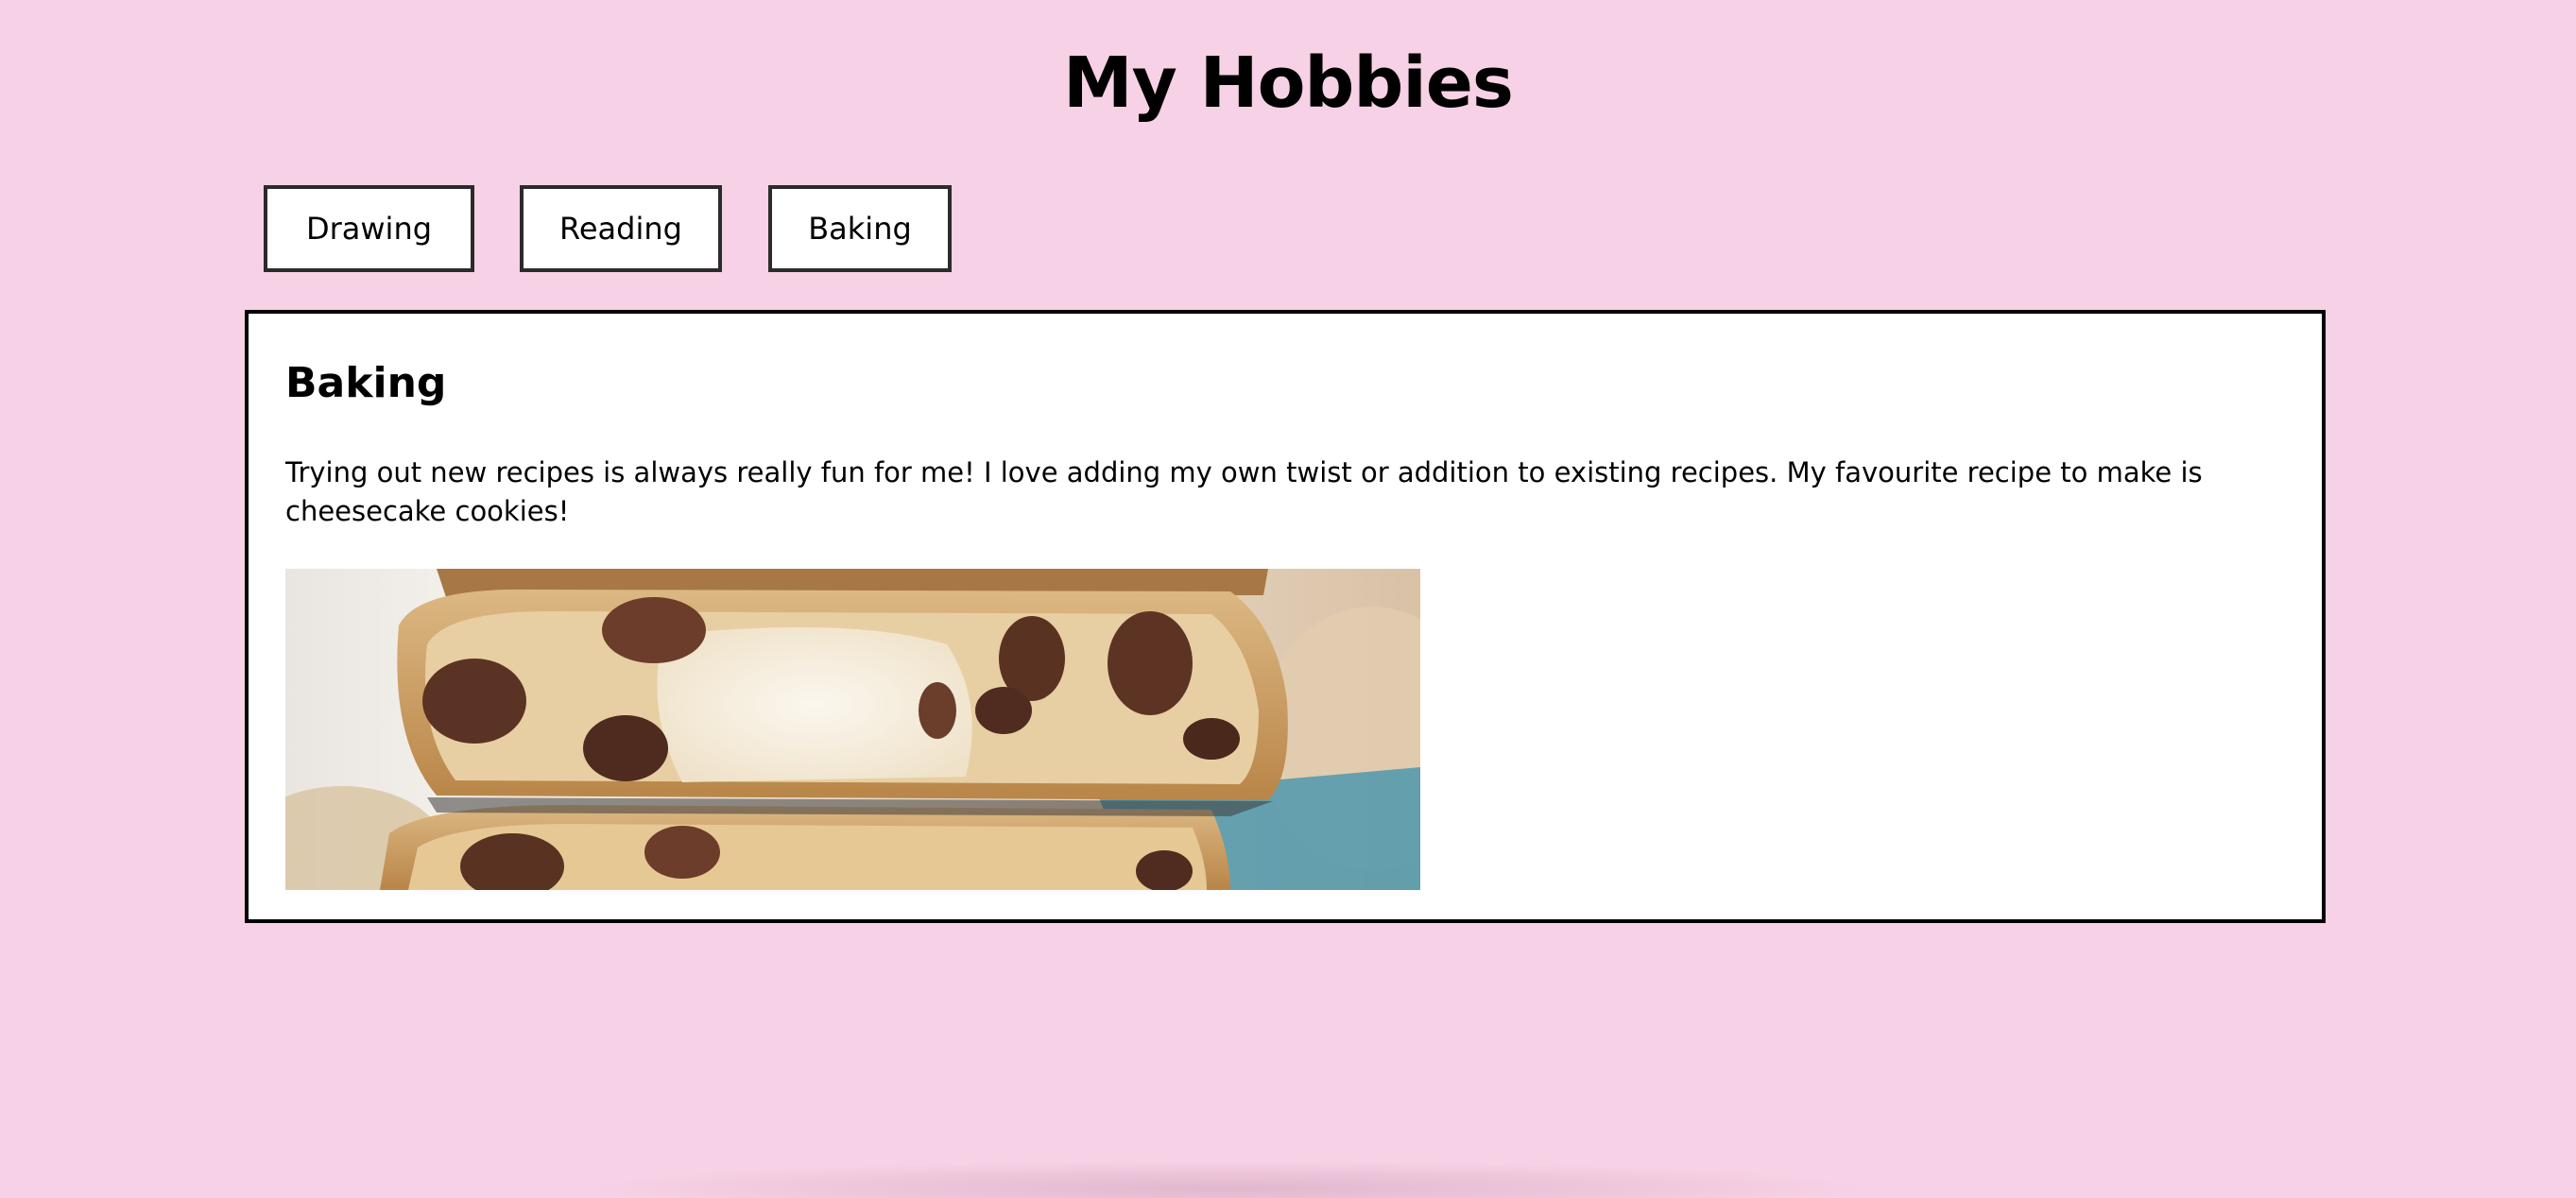  I want to click on panel-heading: Baking, so click(366, 383).